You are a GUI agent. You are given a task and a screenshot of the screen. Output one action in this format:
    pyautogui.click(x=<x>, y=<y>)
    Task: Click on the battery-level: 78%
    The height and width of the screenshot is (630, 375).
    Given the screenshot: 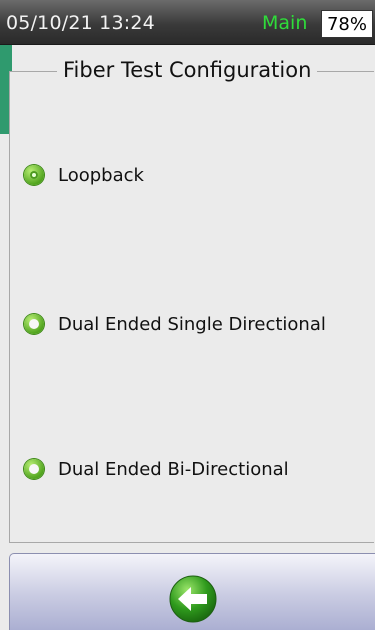 What is the action you would take?
    pyautogui.click(x=347, y=24)
    